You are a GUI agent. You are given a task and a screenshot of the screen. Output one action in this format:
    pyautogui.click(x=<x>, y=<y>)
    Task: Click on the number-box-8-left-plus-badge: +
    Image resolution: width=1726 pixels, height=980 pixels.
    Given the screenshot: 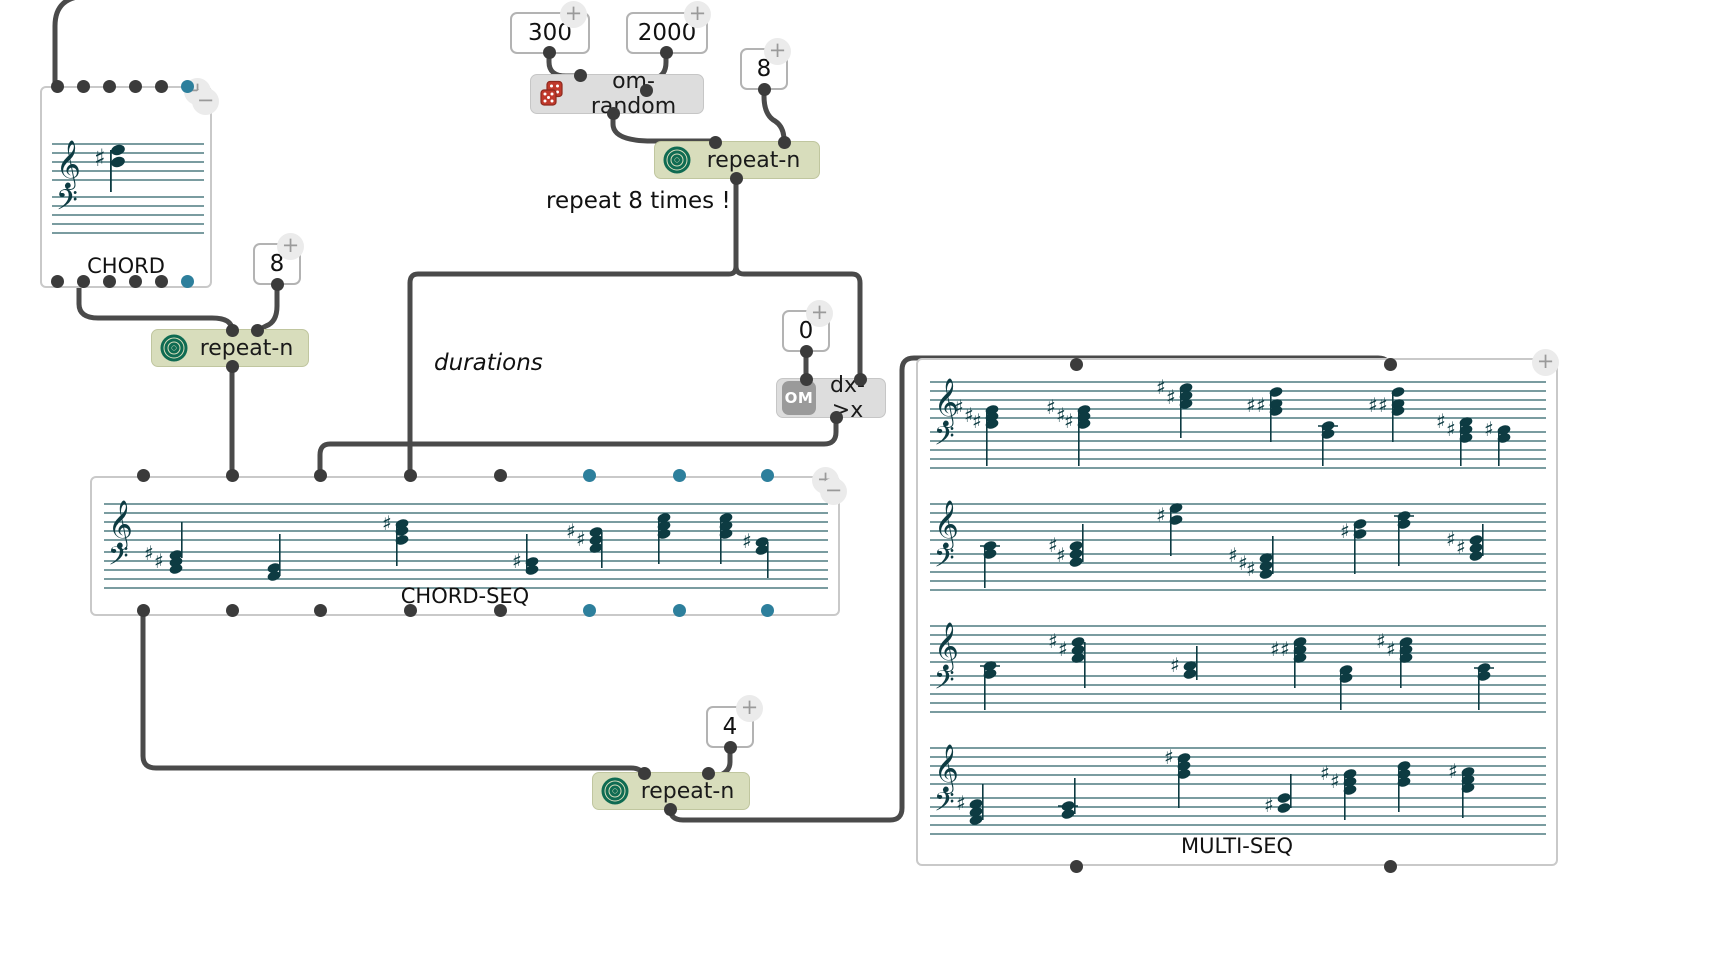 What is the action you would take?
    pyautogui.click(x=290, y=246)
    